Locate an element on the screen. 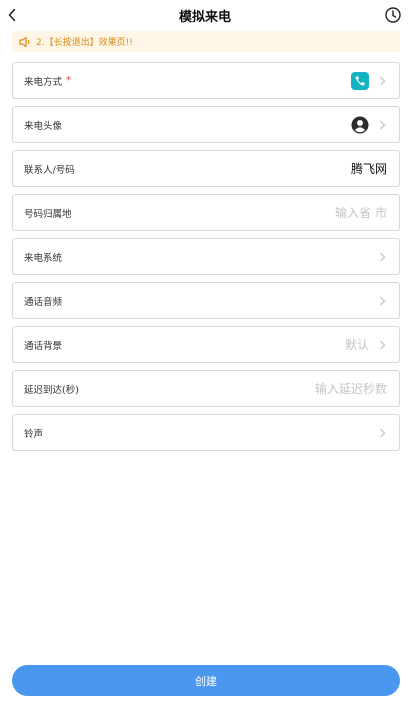 This screenshot has height=715, width=410. row-call-background: 通话背景 默认 is located at coordinates (206, 344).